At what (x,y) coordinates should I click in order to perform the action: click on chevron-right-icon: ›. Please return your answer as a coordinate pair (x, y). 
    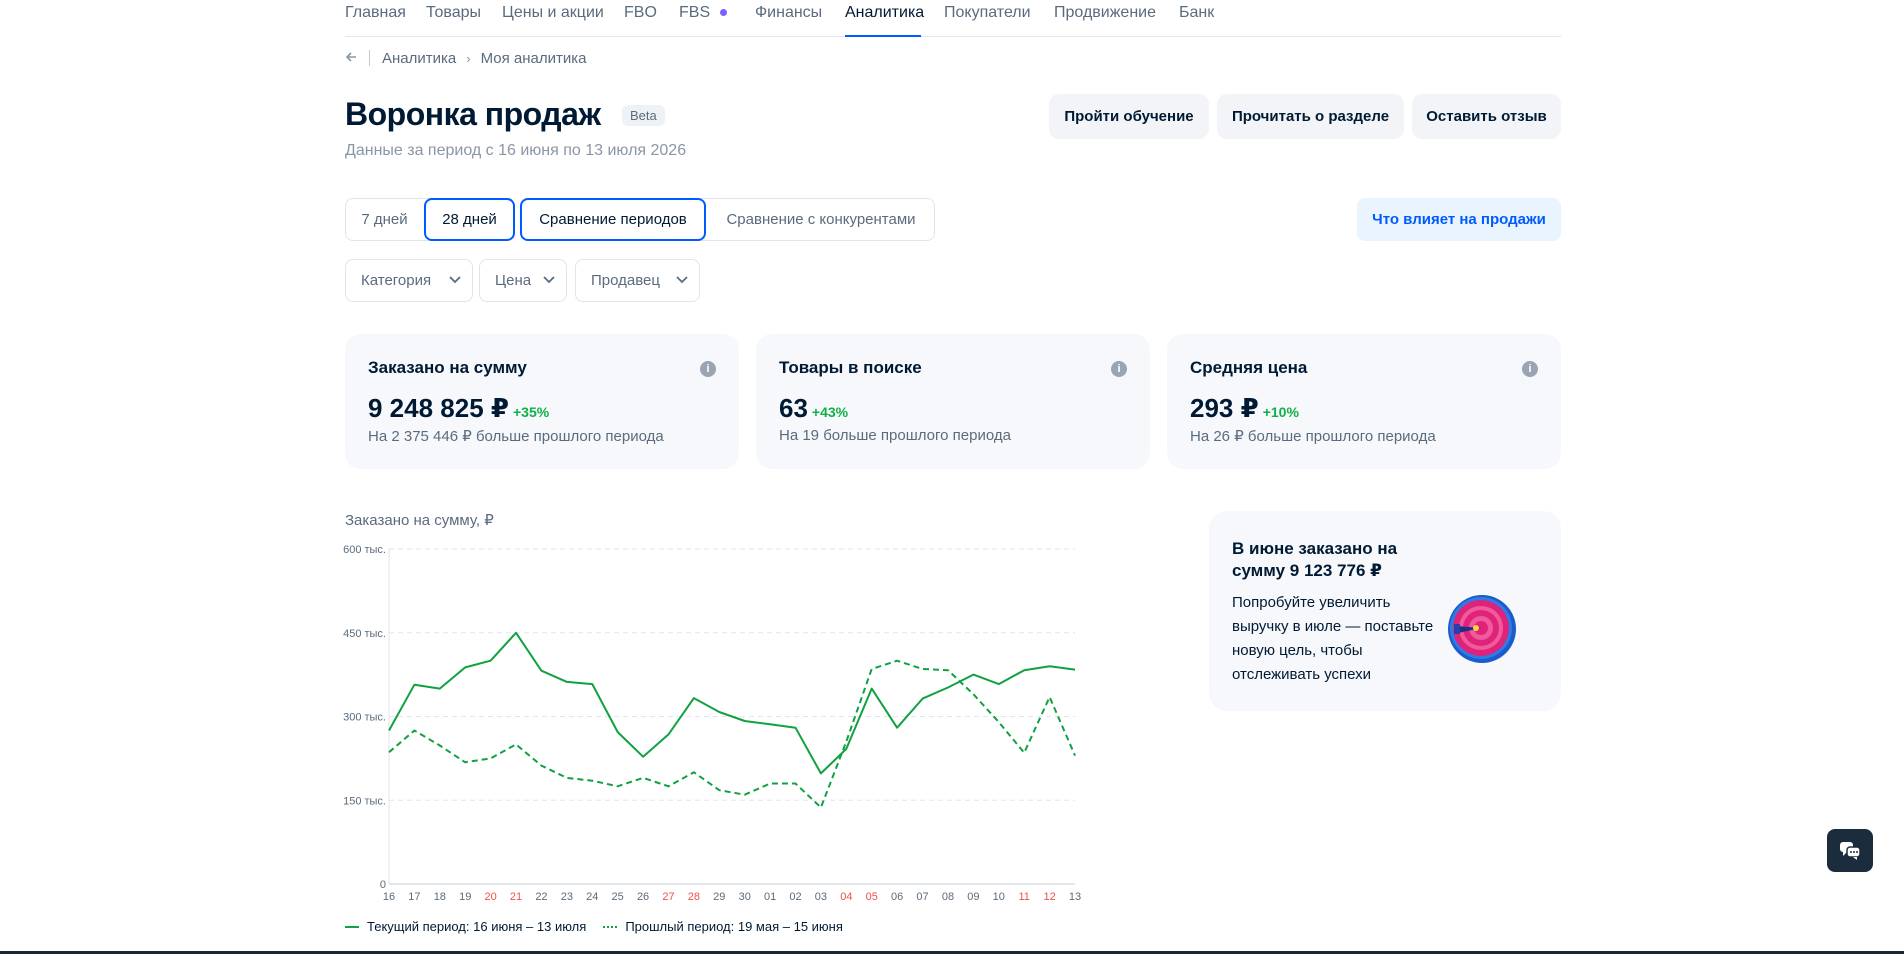
    Looking at the image, I should click on (468, 58).